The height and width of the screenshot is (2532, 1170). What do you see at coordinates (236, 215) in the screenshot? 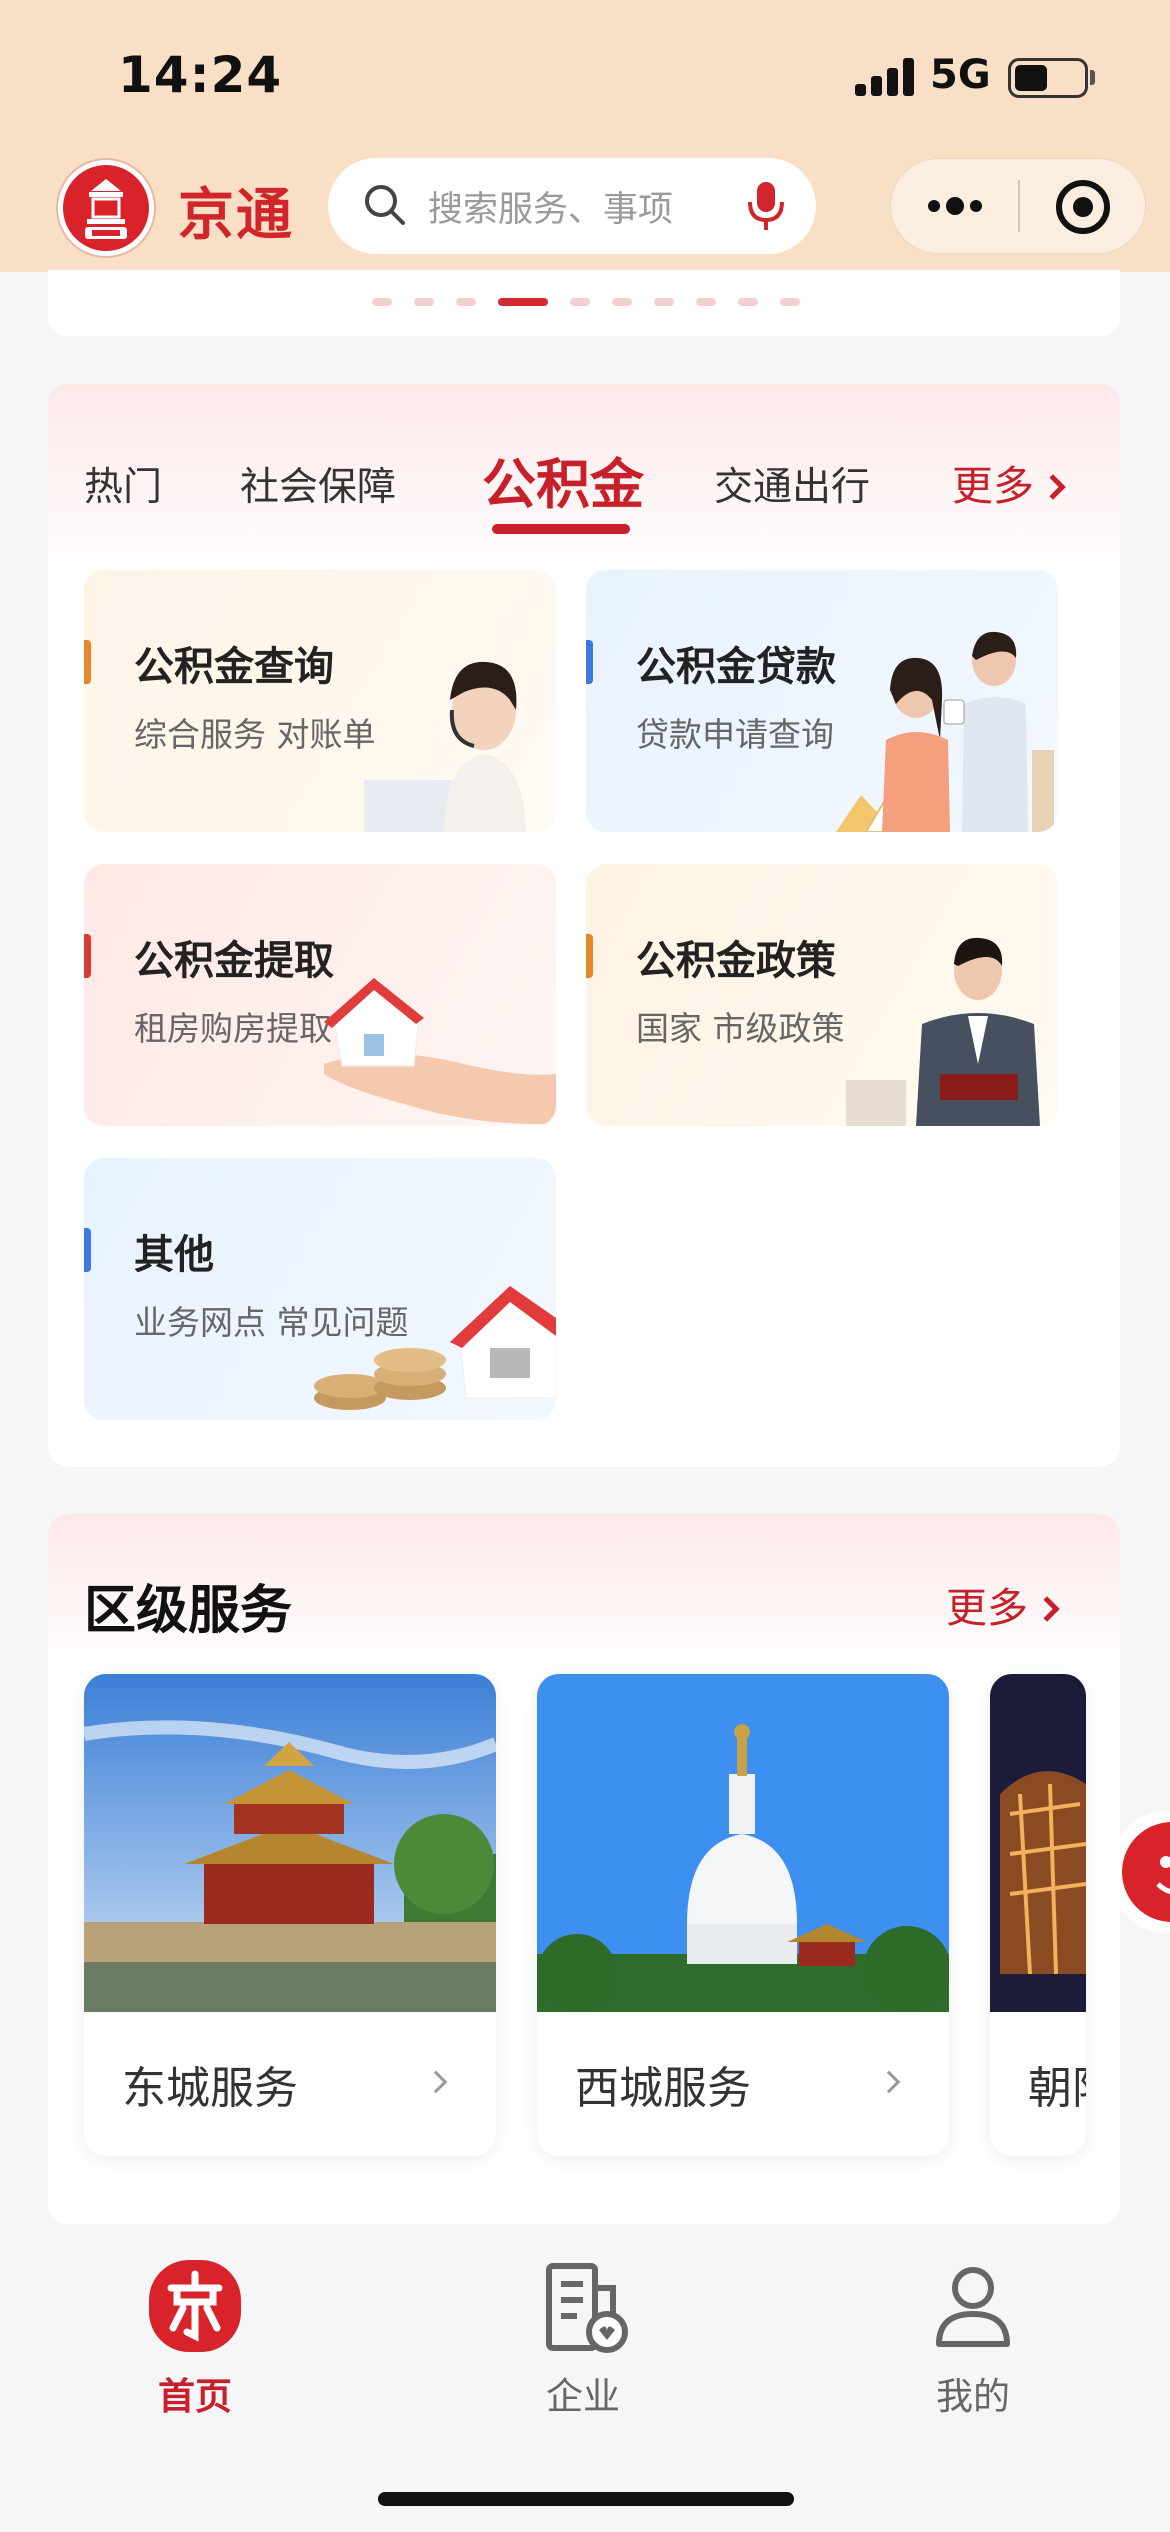
I see `app-title: 京通` at bounding box center [236, 215].